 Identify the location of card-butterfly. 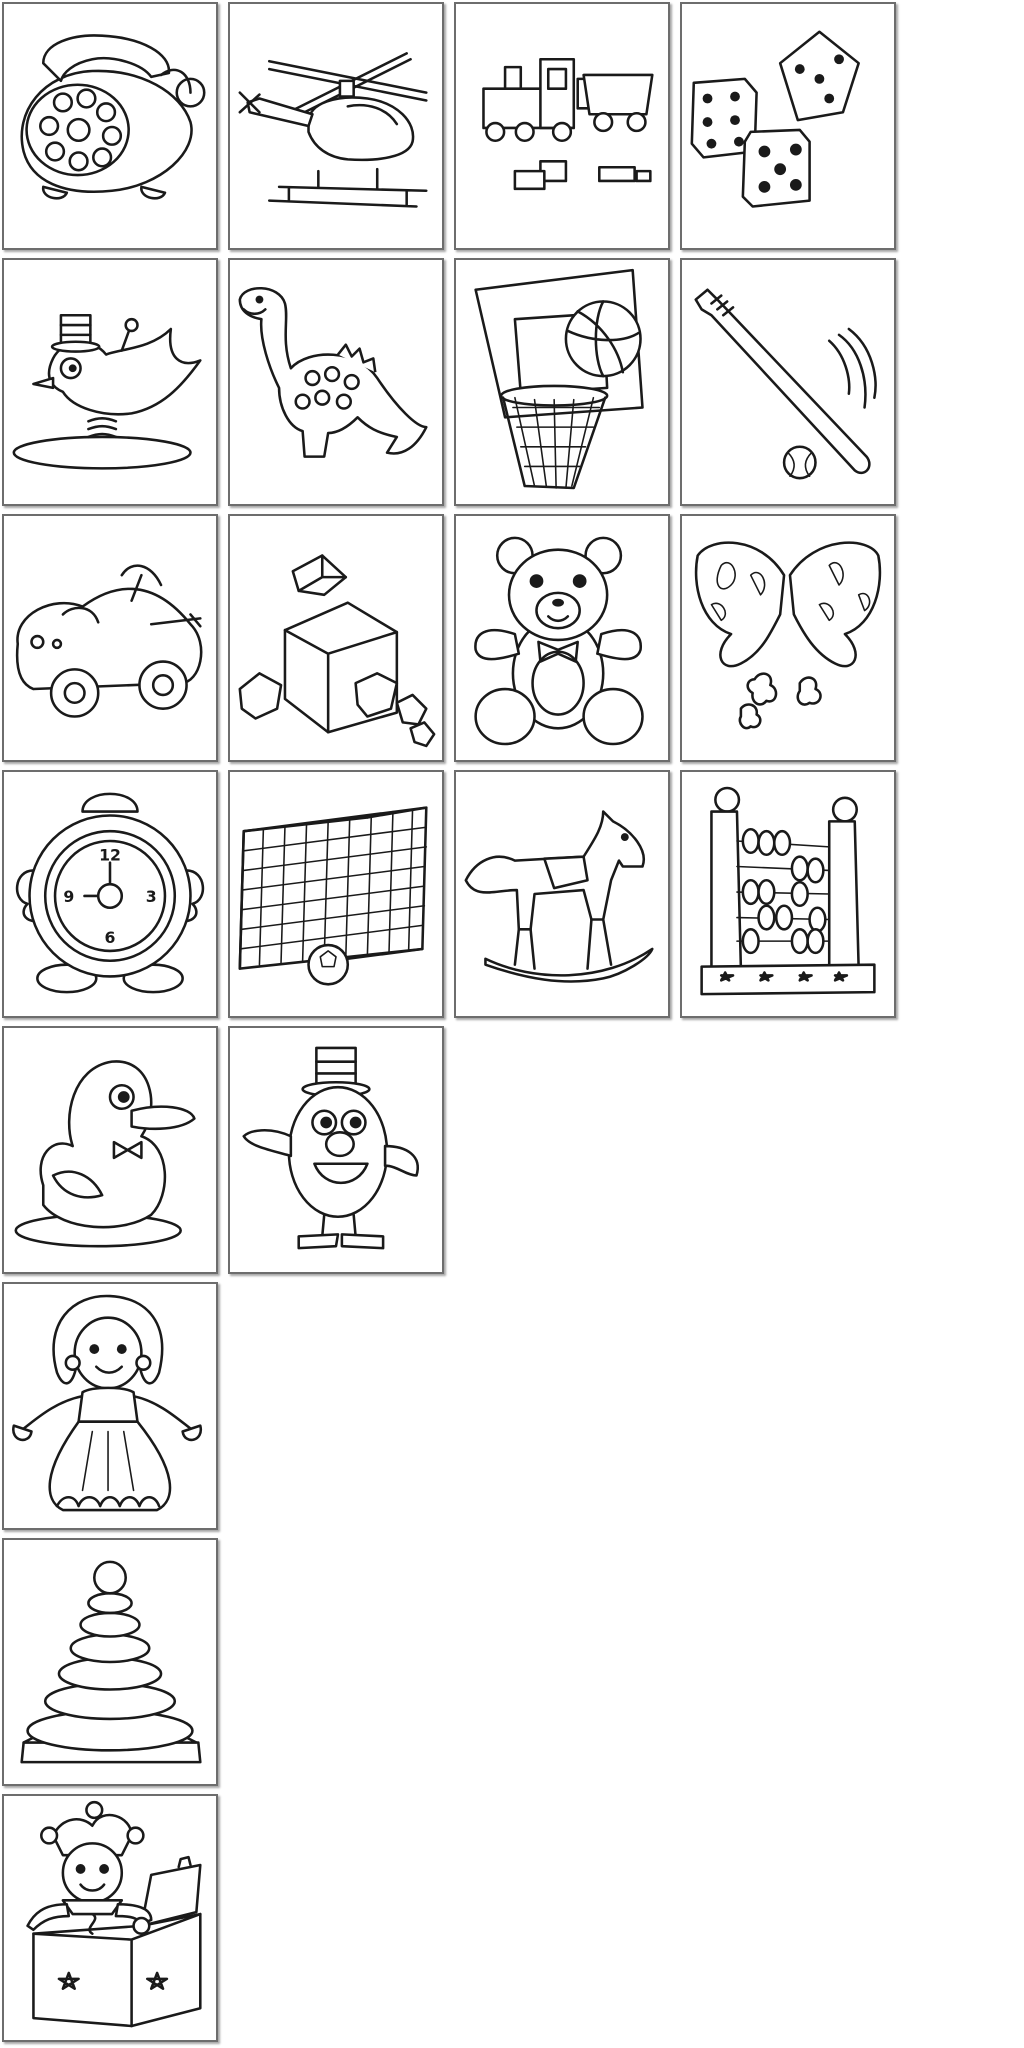
(788, 638).